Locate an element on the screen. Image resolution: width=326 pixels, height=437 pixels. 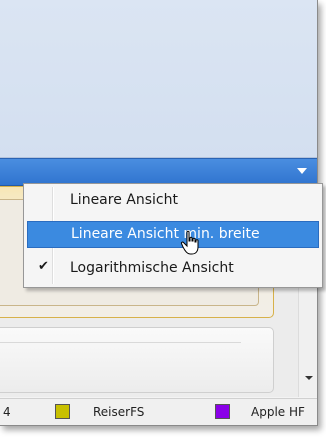
menu-item-logarithmische-ansicht: ✔ Logarithmische Ansicht is located at coordinates (173, 268).